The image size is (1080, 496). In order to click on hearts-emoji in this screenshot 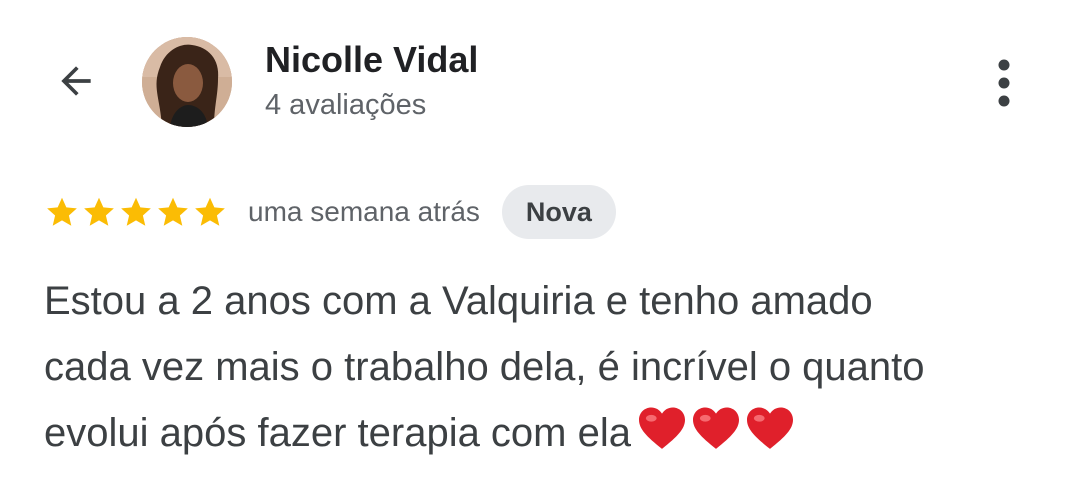, I will do `click(716, 429)`.